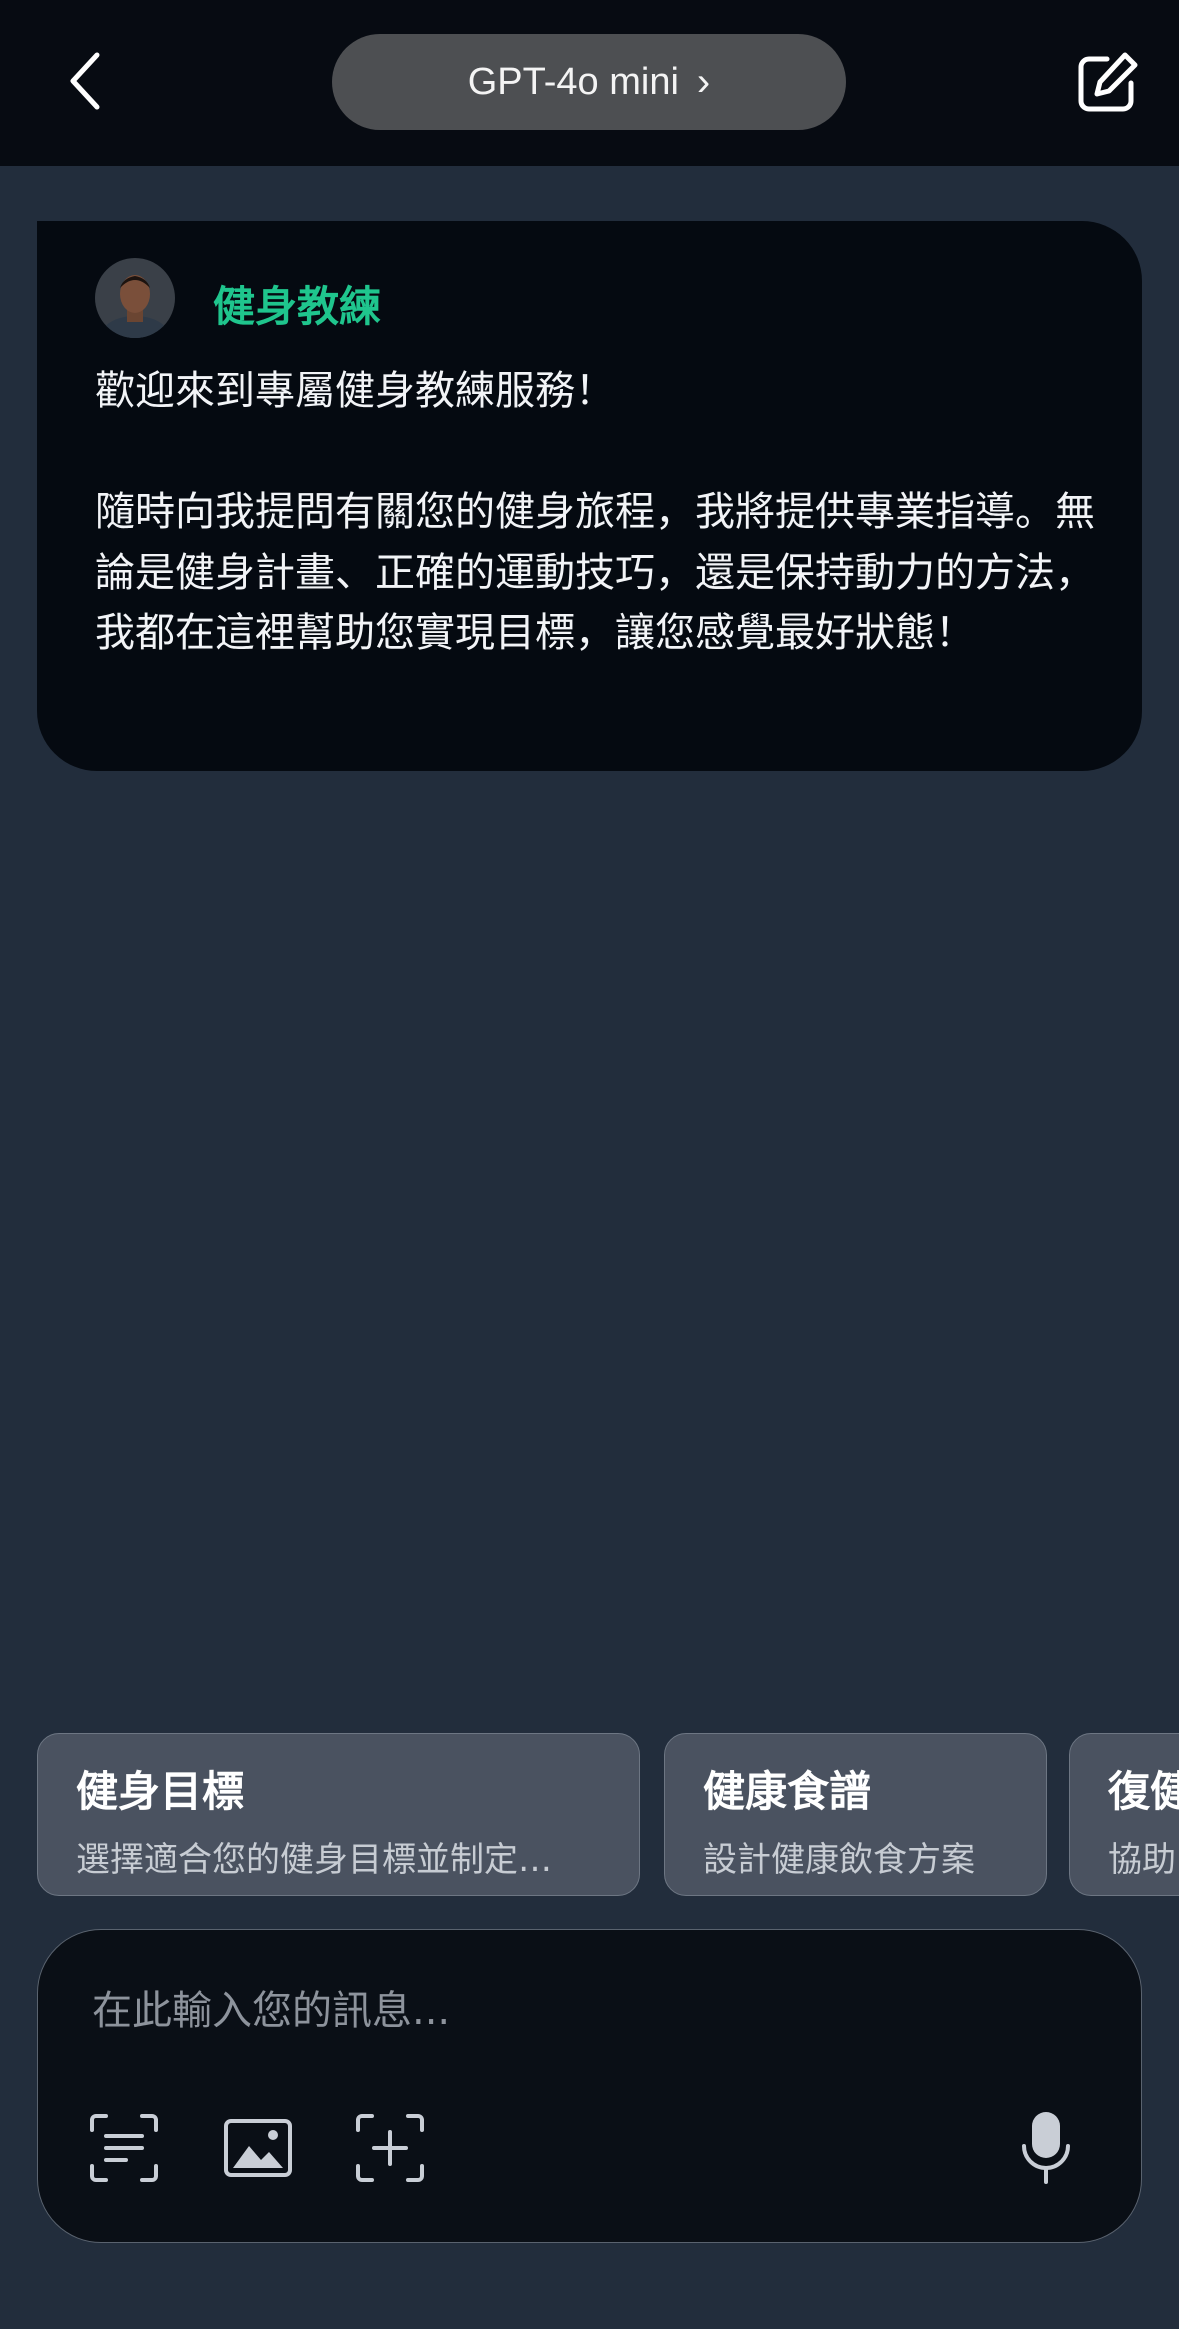 Image resolution: width=1179 pixels, height=2329 pixels. I want to click on image-upload-button, so click(258, 2148).